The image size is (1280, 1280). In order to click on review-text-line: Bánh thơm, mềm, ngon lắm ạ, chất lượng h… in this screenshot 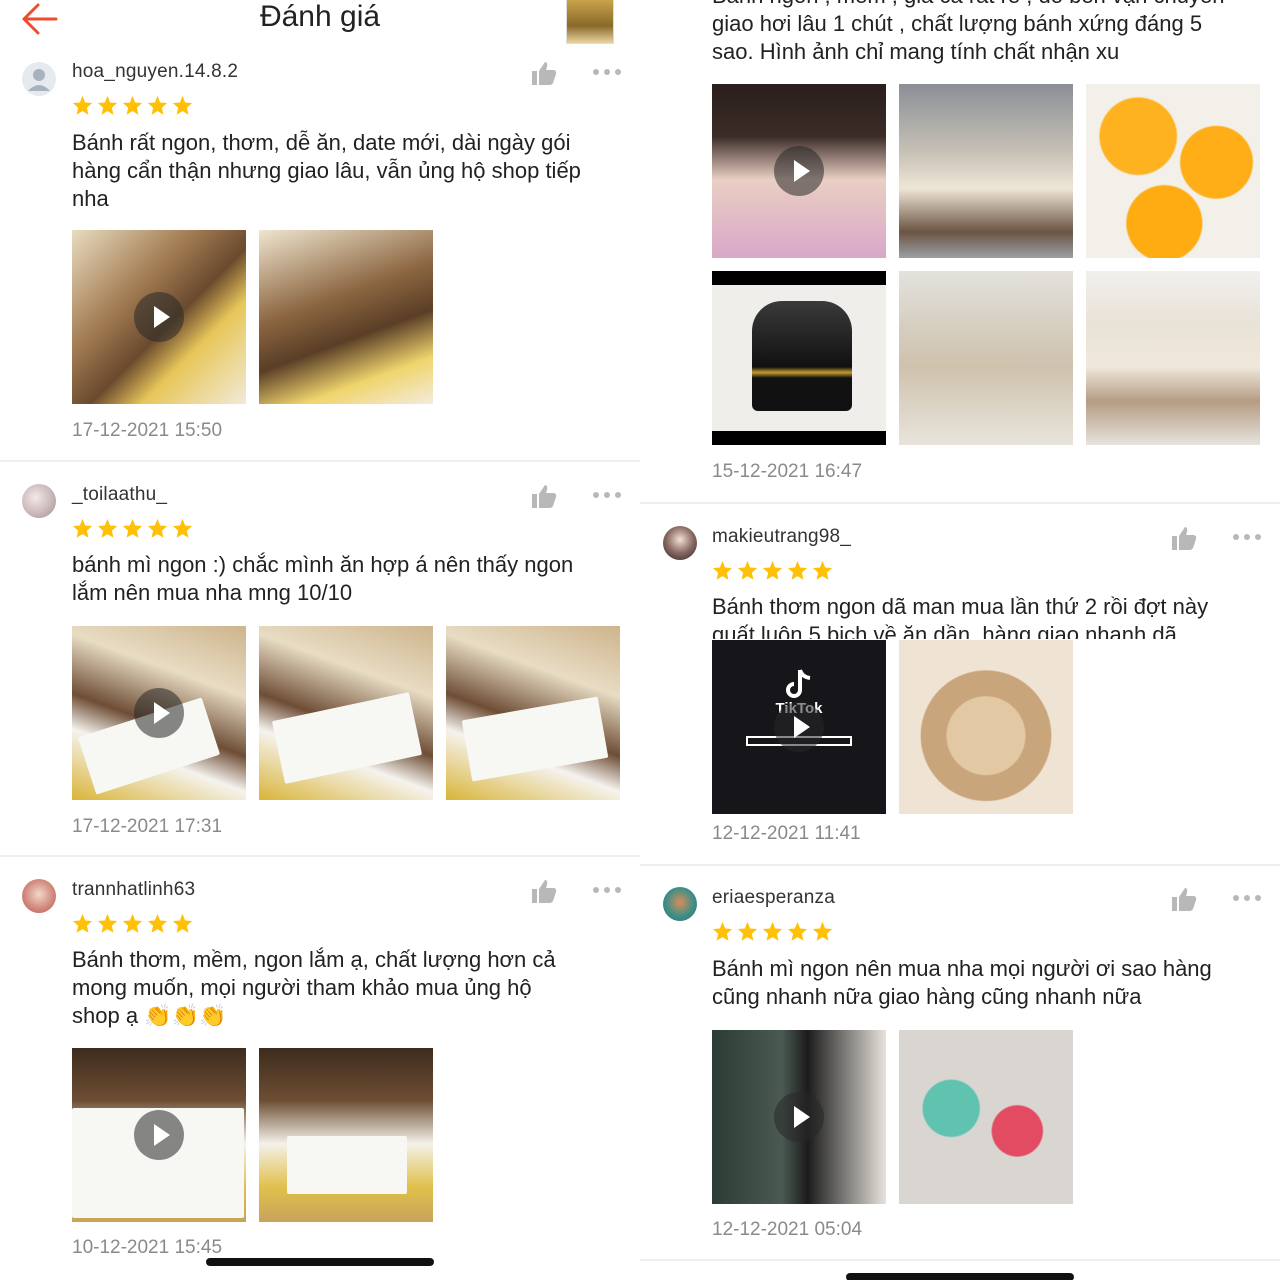, I will do `click(314, 959)`.